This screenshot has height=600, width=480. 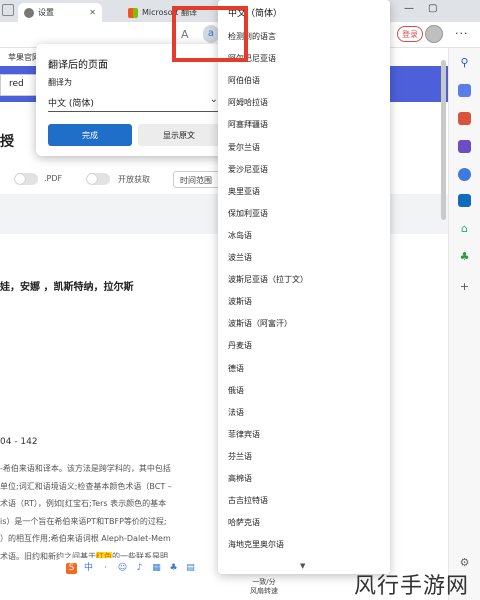 I want to click on language-option: 阿姆哈拉语, so click(x=303, y=103).